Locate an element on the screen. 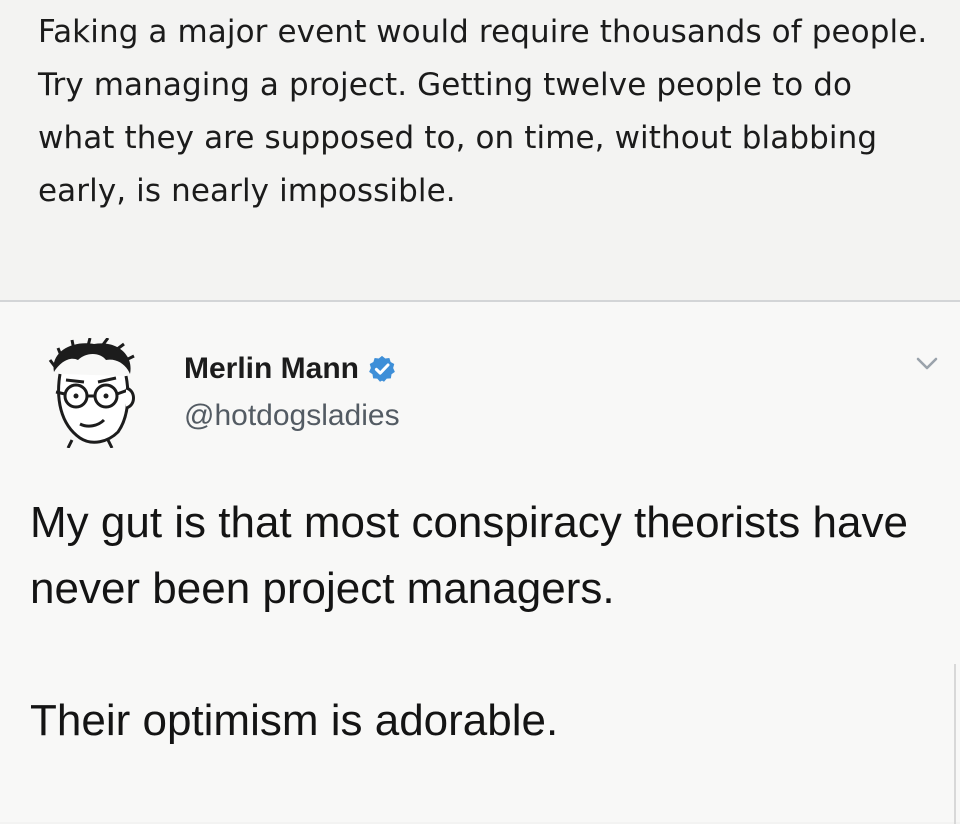 Image resolution: width=960 pixels, height=824 pixels. author-handle: @hotdogsladies is located at coordinates (292, 416).